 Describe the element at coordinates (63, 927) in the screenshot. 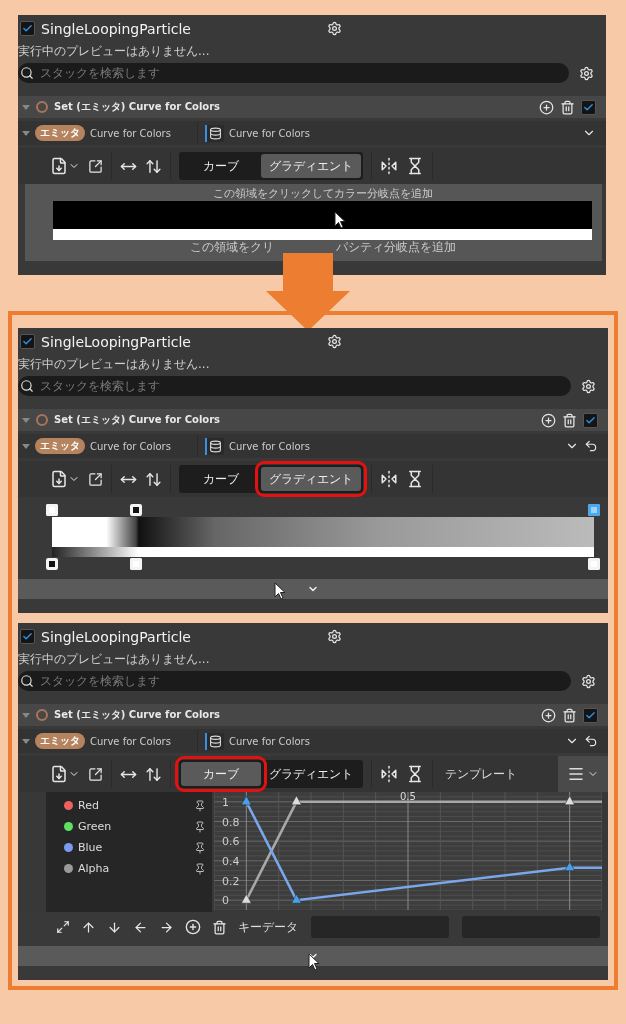

I see `fit-icon` at that location.